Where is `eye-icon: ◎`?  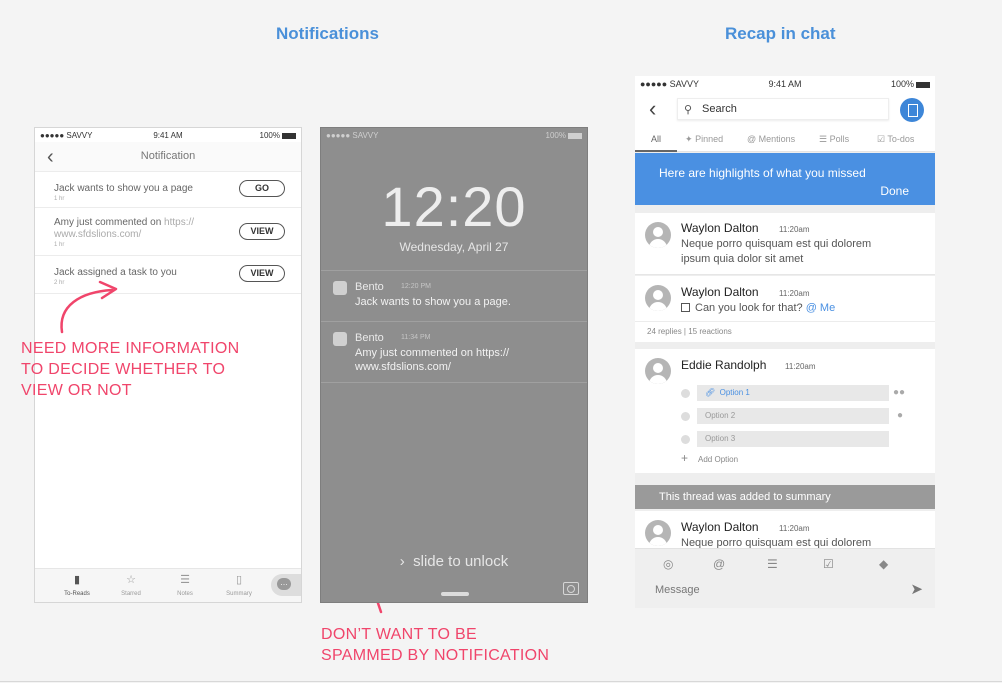 eye-icon: ◎ is located at coordinates (668, 564).